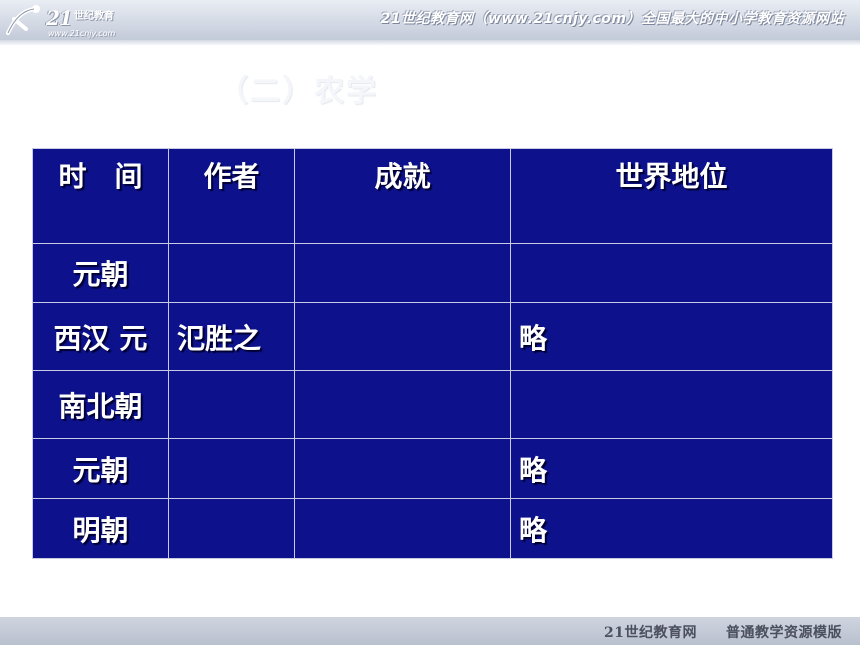 This screenshot has height=645, width=860. Describe the element at coordinates (23, 20) in the screenshot. I see `logo-runner-icon` at that location.